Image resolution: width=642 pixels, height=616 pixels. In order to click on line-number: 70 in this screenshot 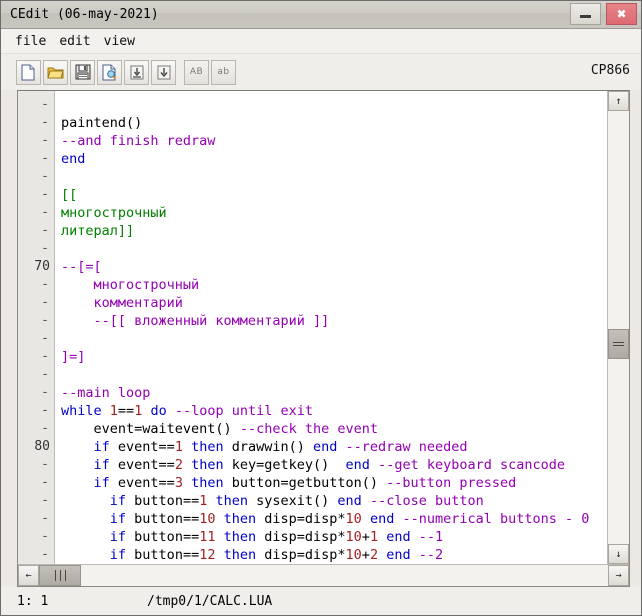, I will do `click(42, 266)`.